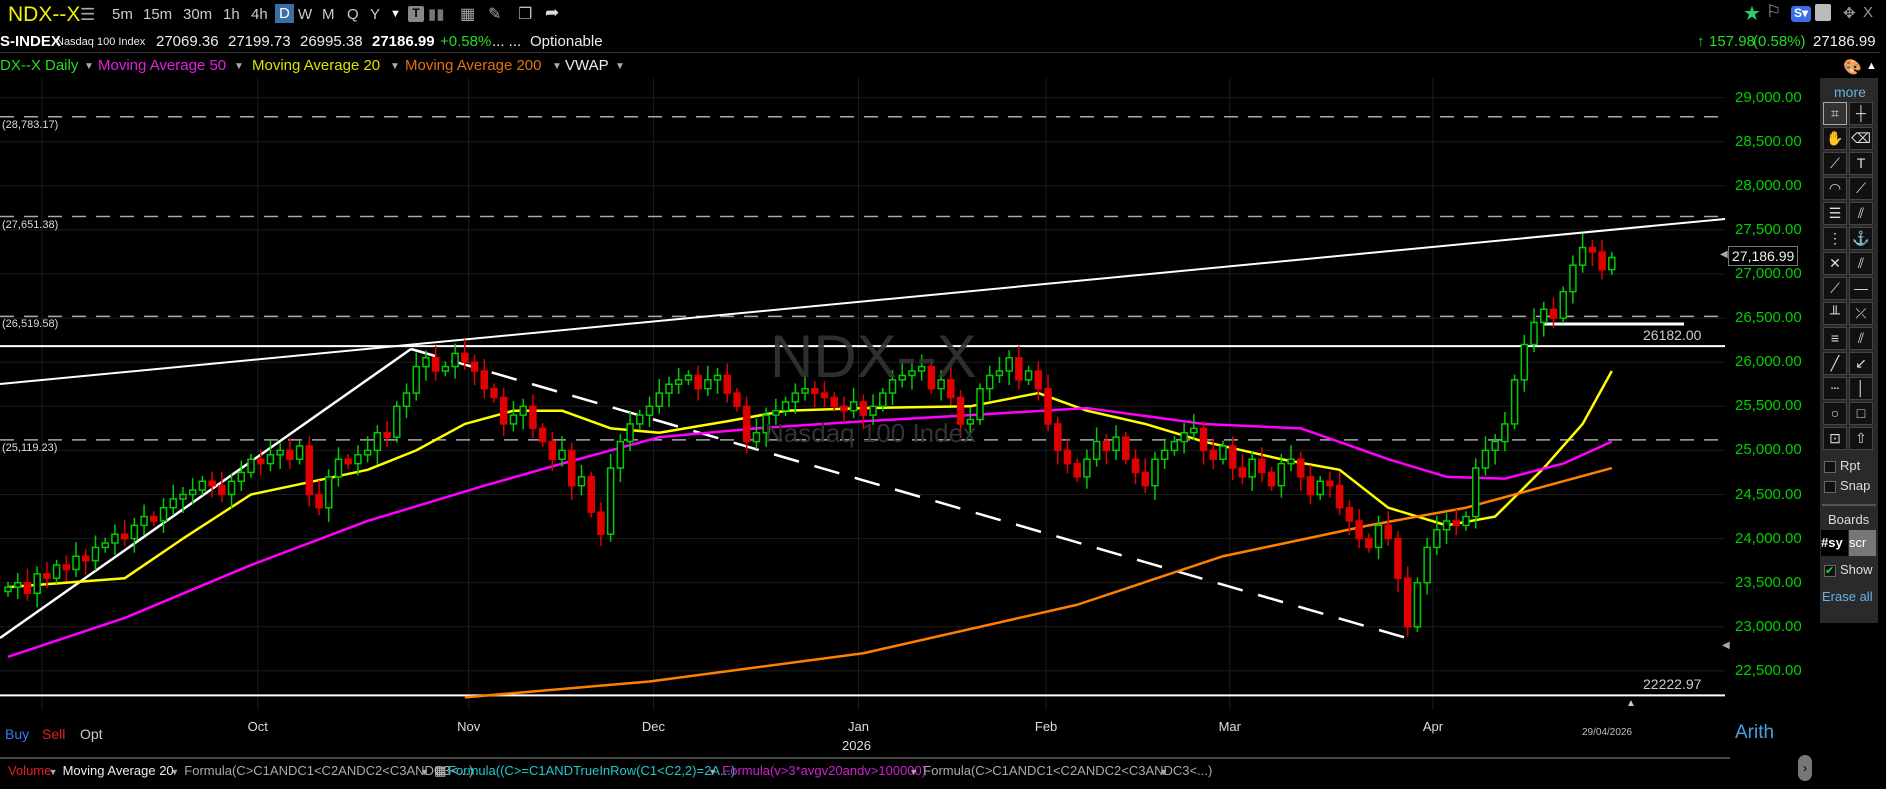 This screenshot has width=1886, height=789. Describe the element at coordinates (1835, 363) in the screenshot. I see `diagonal-line-tool-icon: ╱` at that location.